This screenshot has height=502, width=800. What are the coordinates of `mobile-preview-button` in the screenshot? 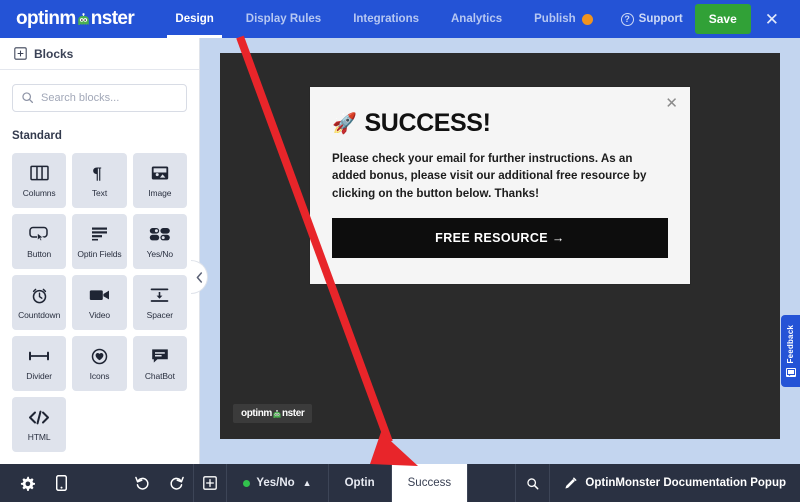 It's located at (61, 483).